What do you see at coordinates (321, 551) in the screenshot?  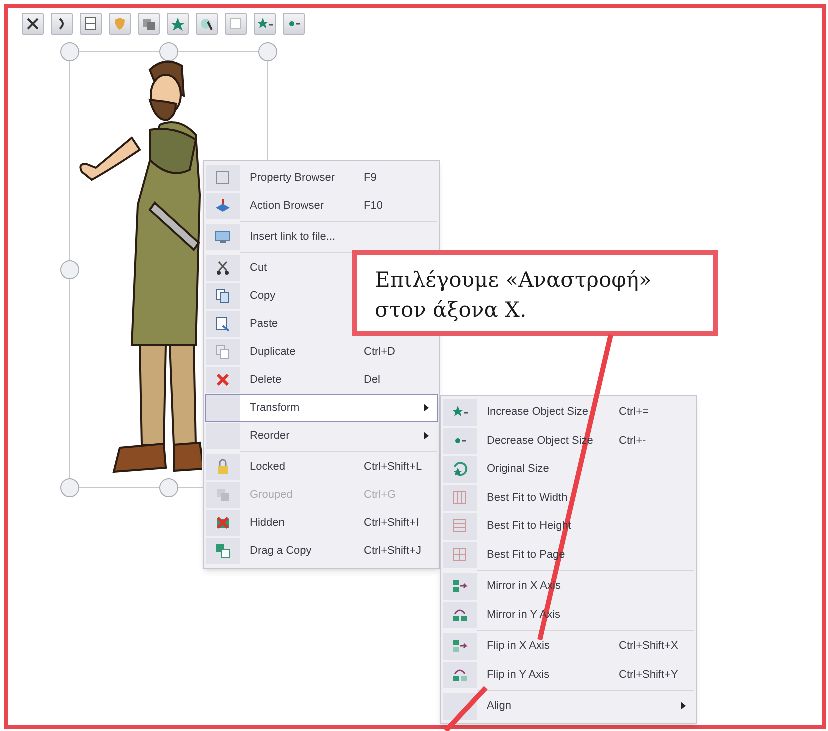 I see `menu-item: Drag a Copy Ctrl+Shift+J` at bounding box center [321, 551].